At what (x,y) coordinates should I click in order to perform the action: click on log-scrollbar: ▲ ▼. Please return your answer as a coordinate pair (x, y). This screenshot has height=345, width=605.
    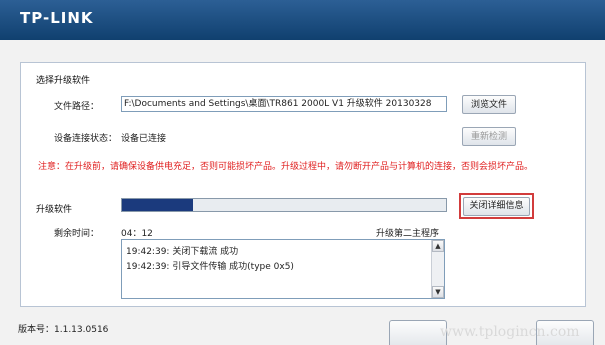
    Looking at the image, I should click on (437, 269).